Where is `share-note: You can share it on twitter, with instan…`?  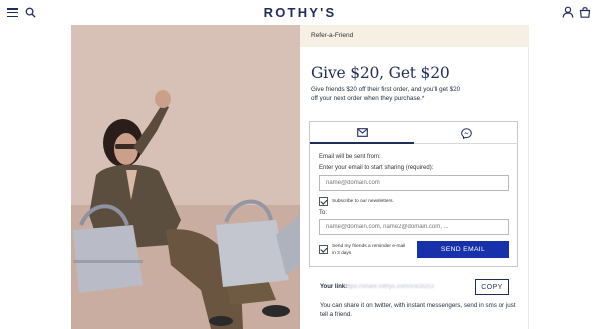
share-note: You can share it on twitter, with instan… is located at coordinates (418, 310).